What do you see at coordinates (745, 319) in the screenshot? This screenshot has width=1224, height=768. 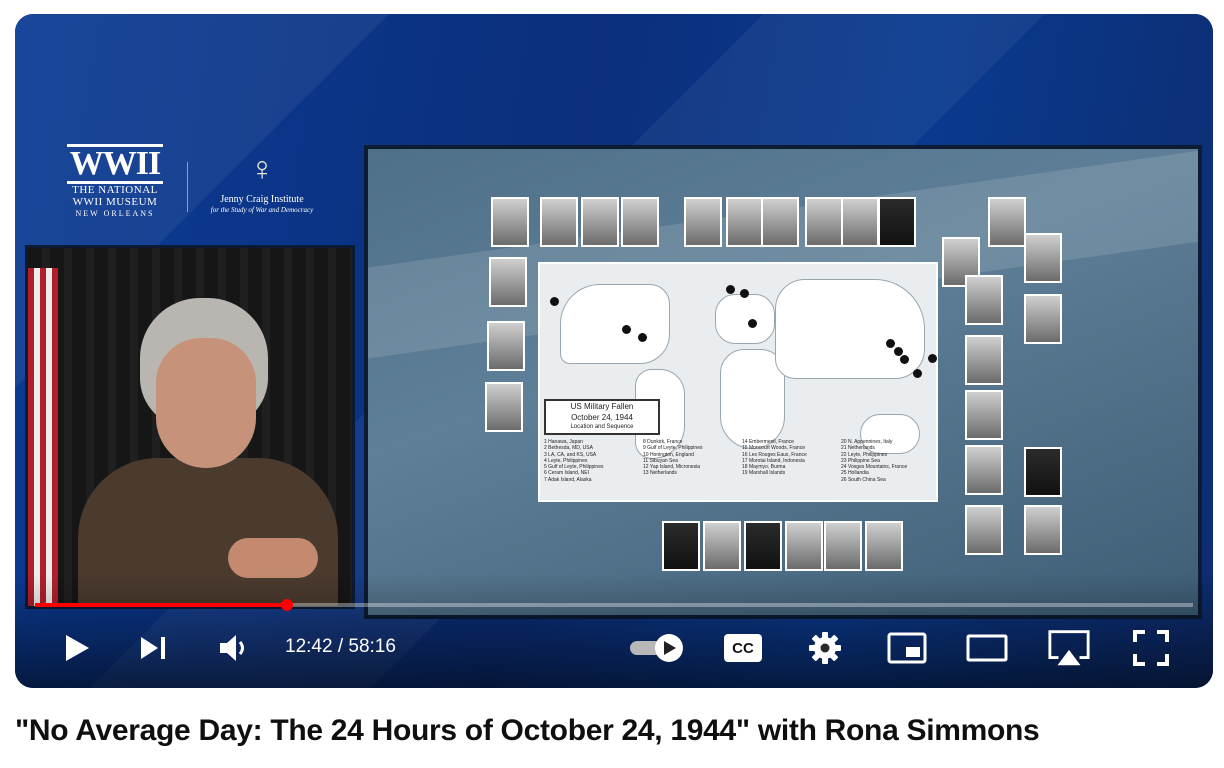 I see `europe` at bounding box center [745, 319].